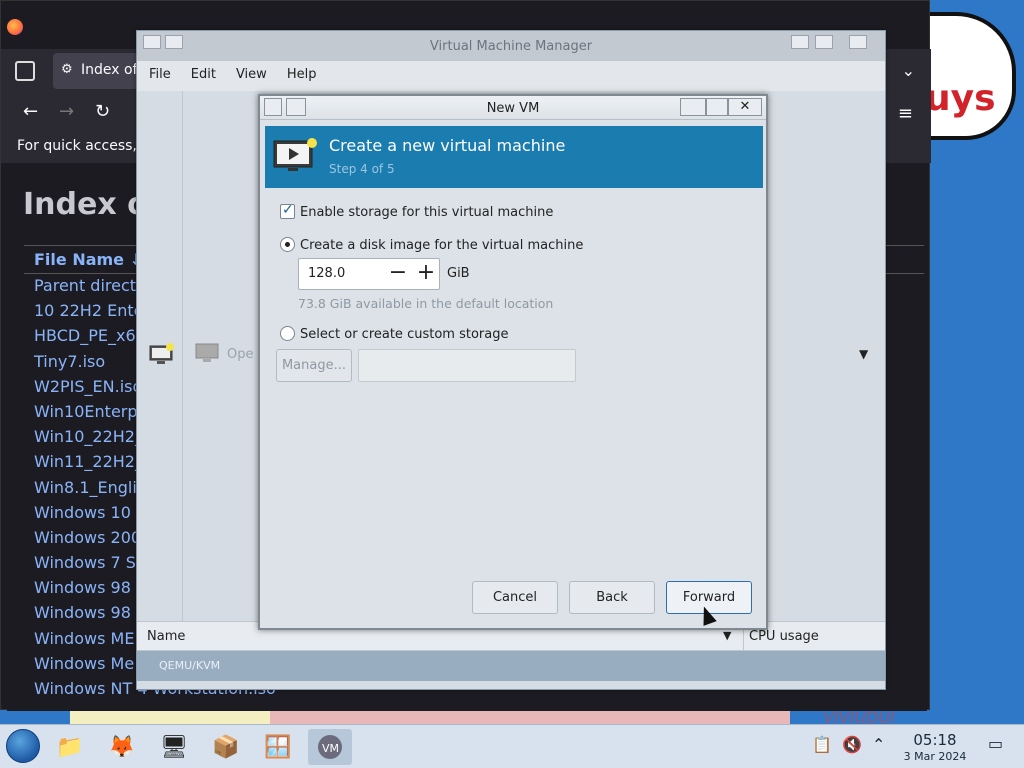  What do you see at coordinates (745, 107) in the screenshot?
I see `close-icon: ✕` at bounding box center [745, 107].